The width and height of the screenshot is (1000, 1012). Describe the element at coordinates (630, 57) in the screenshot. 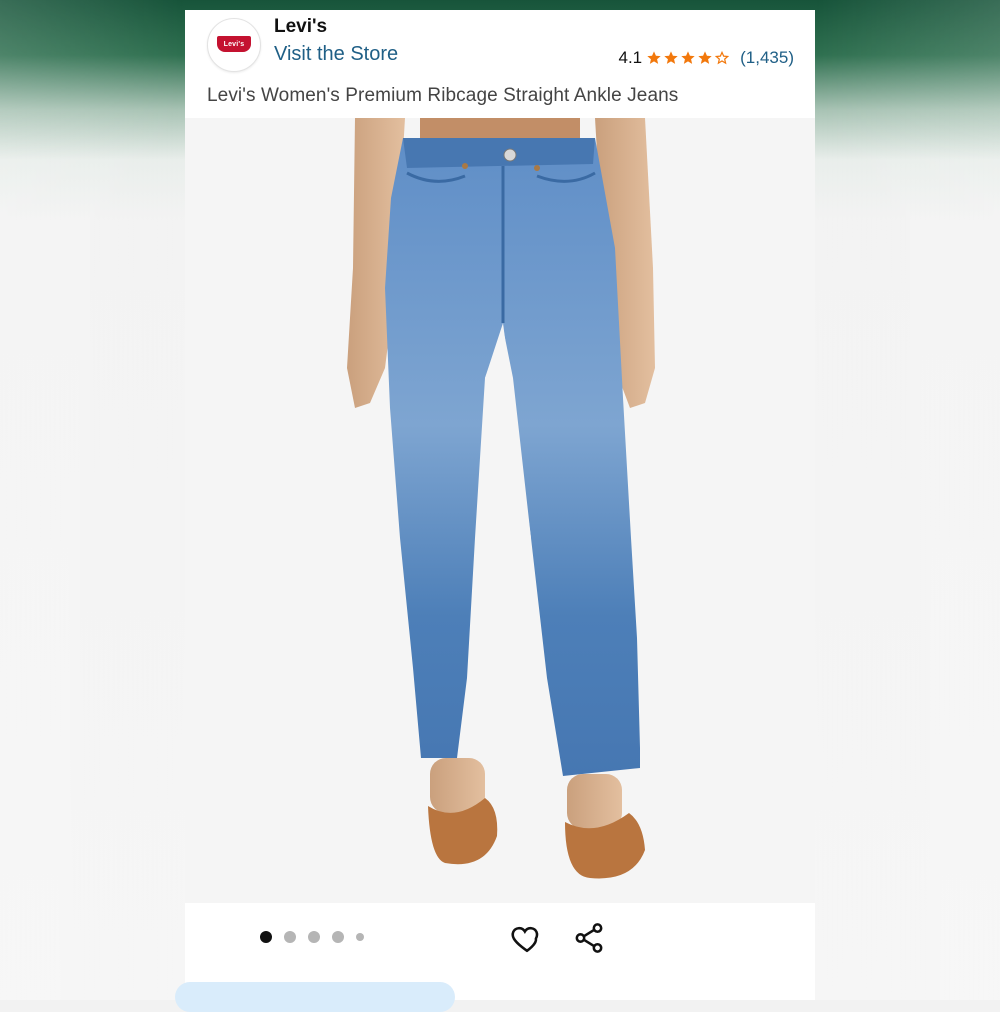

I see `rating-value: 4.1` at that location.